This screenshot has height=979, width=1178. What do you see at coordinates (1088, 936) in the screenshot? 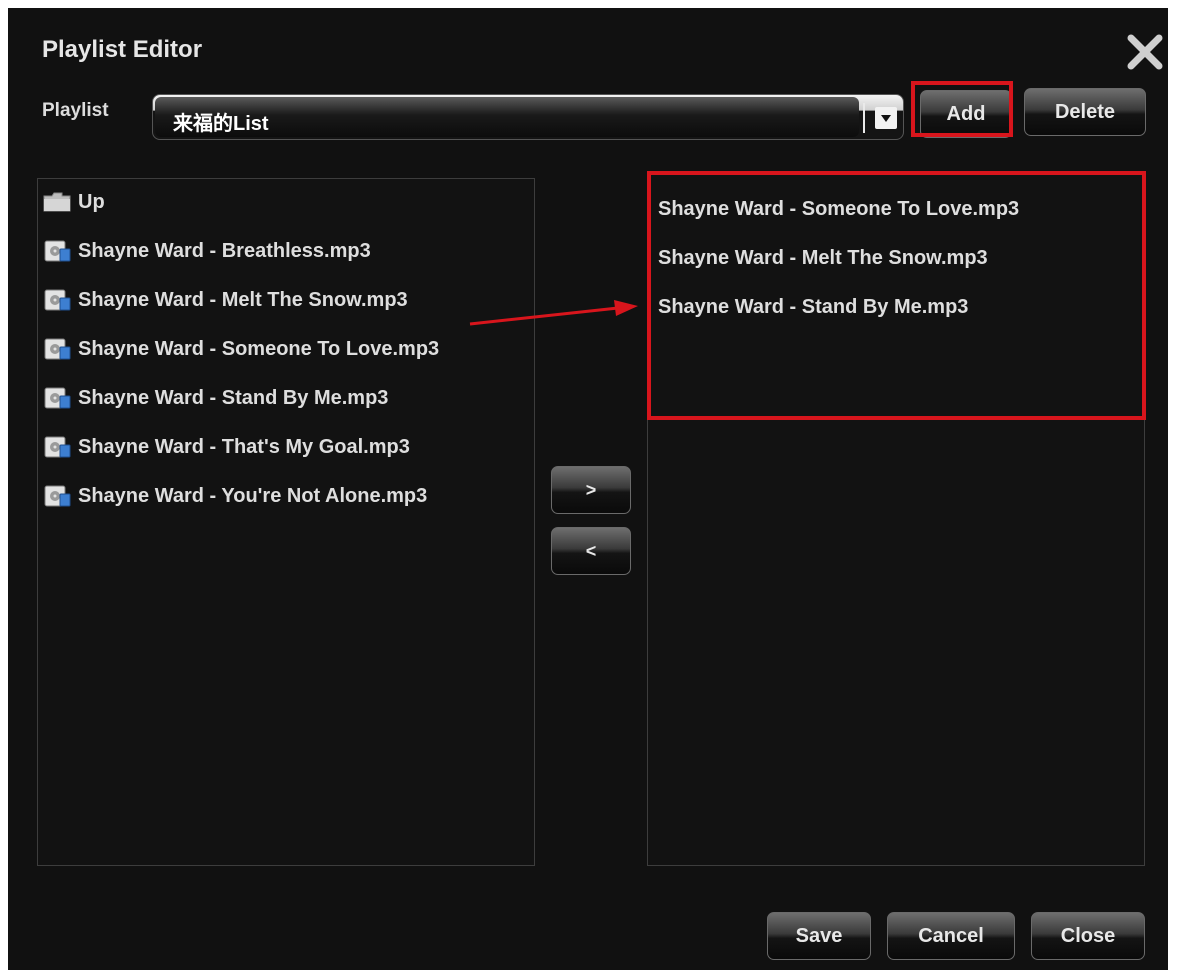
I see `close-button: Close` at bounding box center [1088, 936].